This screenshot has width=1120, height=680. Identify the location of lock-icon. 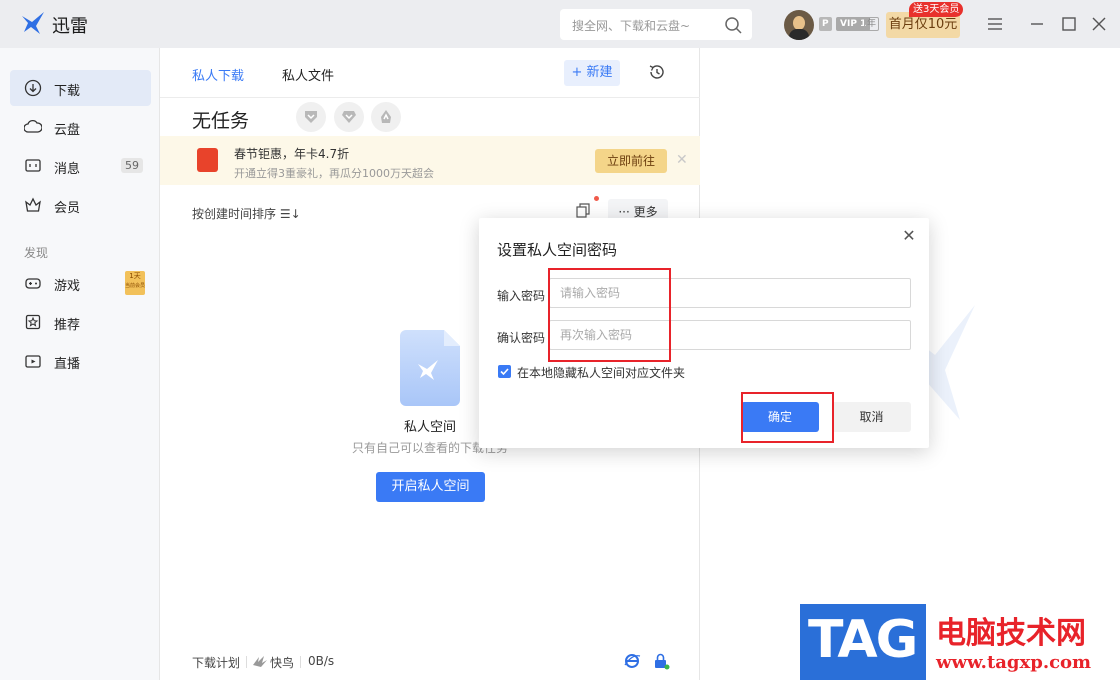
(661, 661).